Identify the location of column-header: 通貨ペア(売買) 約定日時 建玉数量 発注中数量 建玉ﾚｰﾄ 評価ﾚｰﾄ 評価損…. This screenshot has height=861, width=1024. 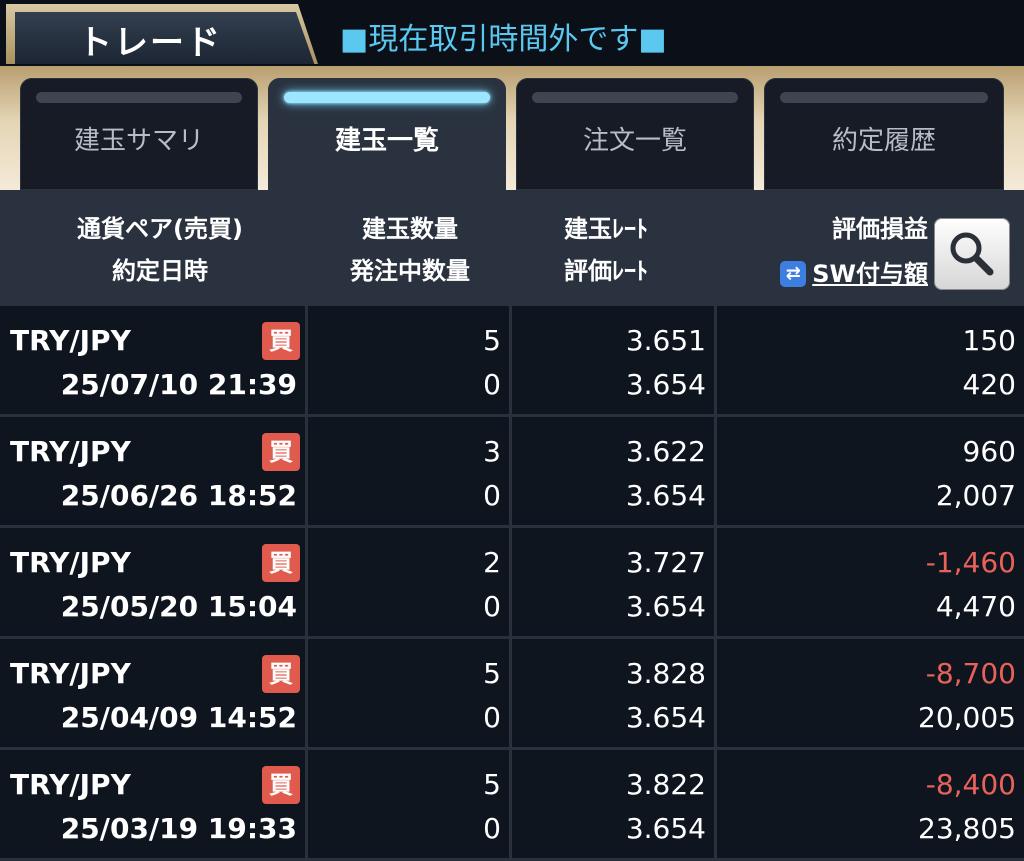
(512, 249).